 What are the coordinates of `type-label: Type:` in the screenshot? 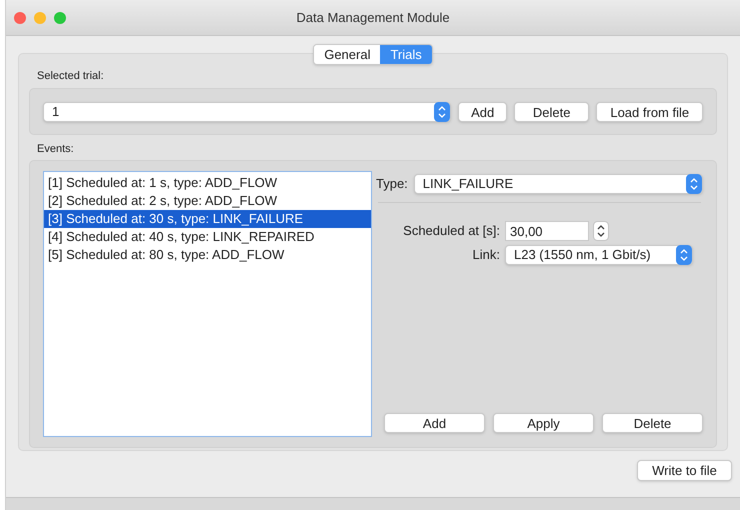 It's located at (392, 184).